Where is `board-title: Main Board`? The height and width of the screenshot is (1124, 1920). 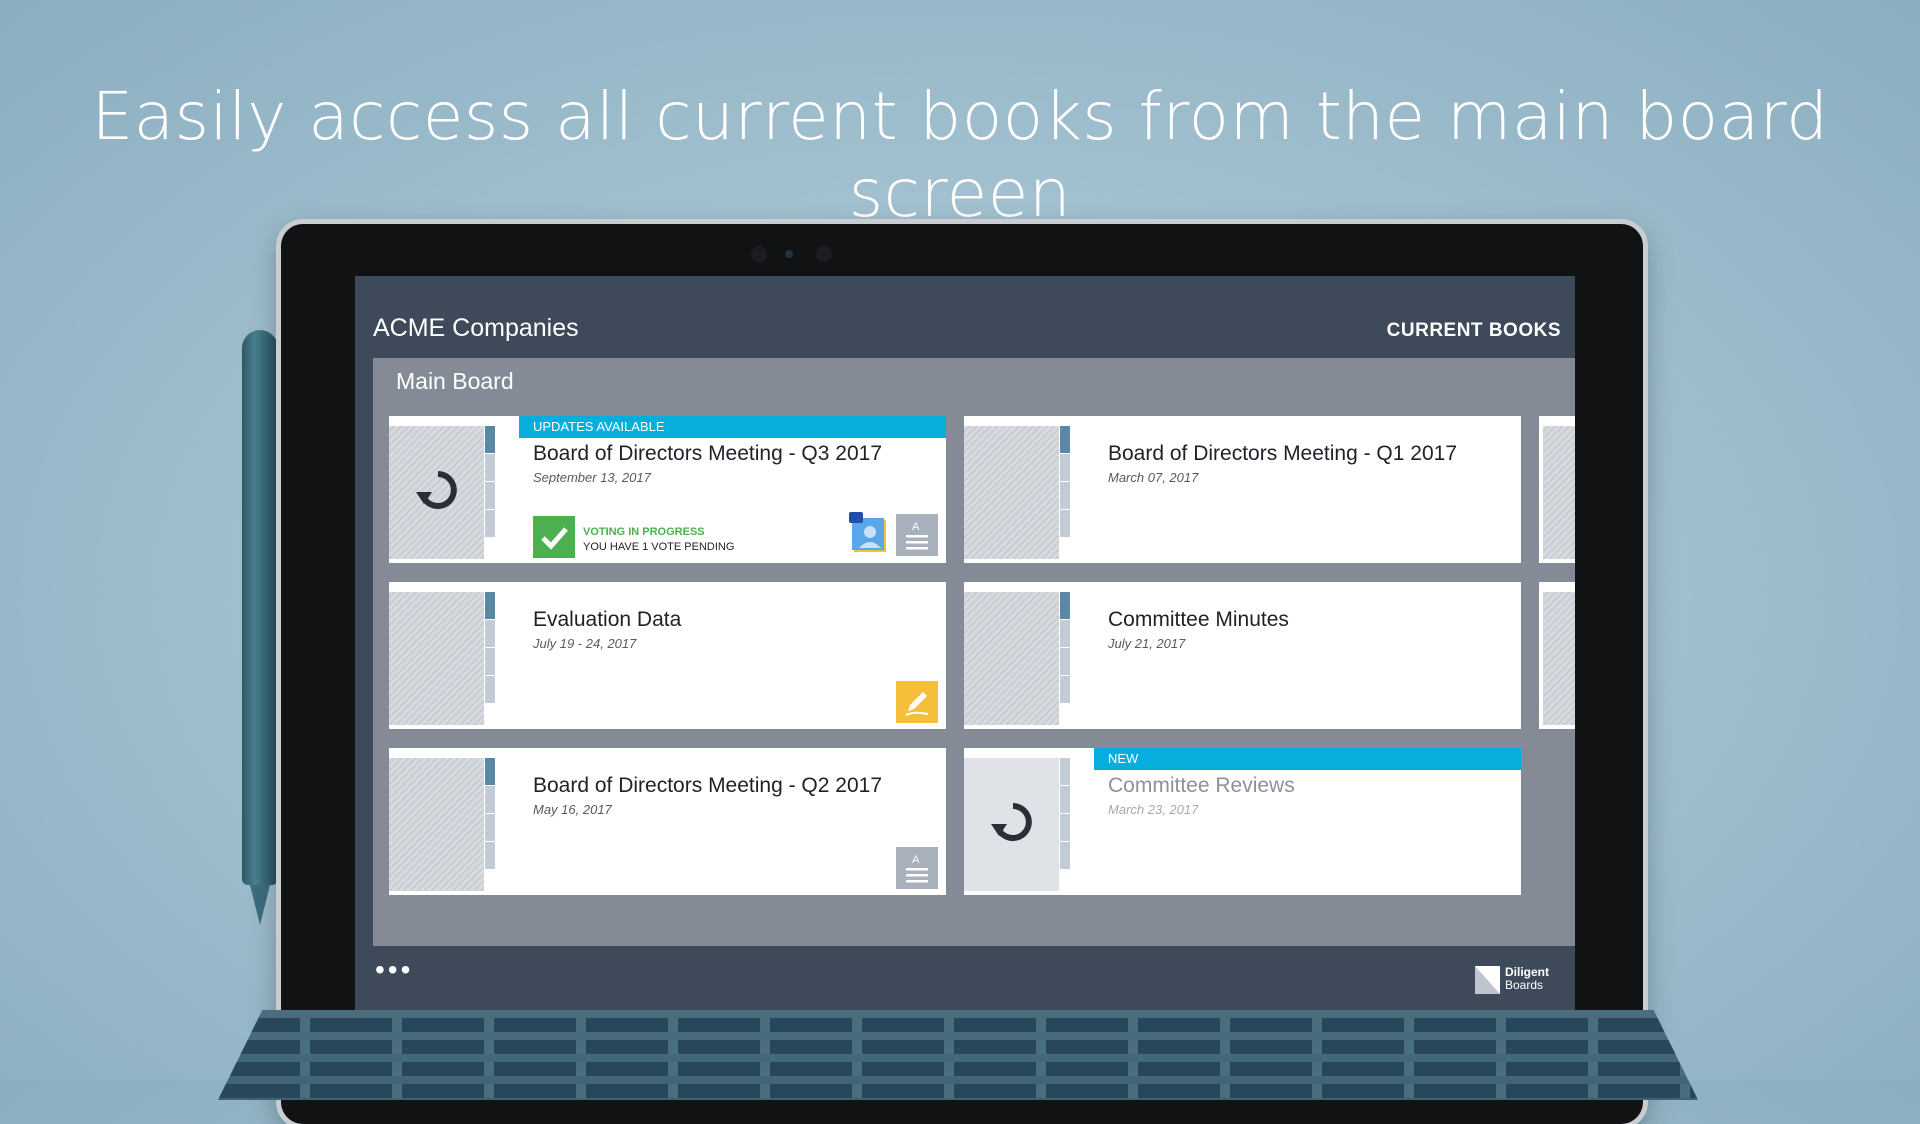 board-title: Main Board is located at coordinates (455, 381).